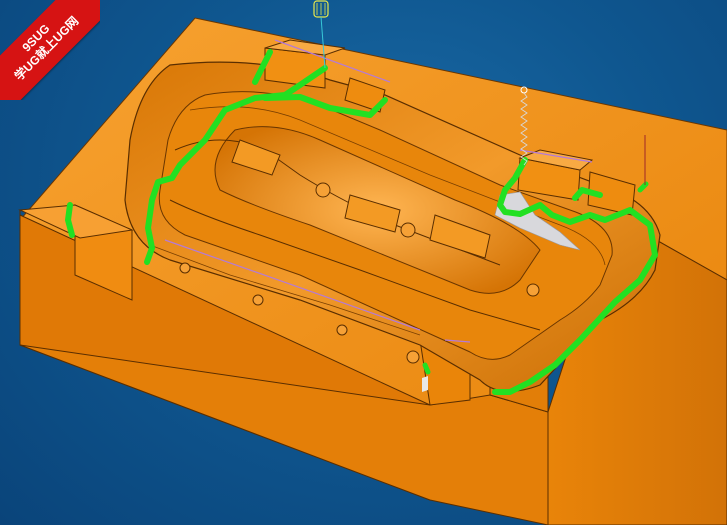 Image resolution: width=727 pixels, height=525 pixels. What do you see at coordinates (425, 384) in the screenshot?
I see `white-chip` at bounding box center [425, 384].